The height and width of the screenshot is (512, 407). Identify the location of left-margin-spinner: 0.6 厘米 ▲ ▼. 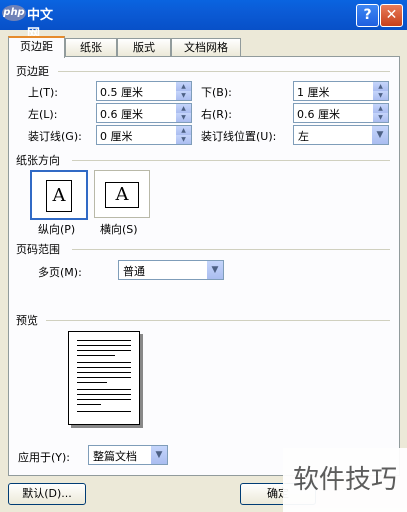
(144, 113).